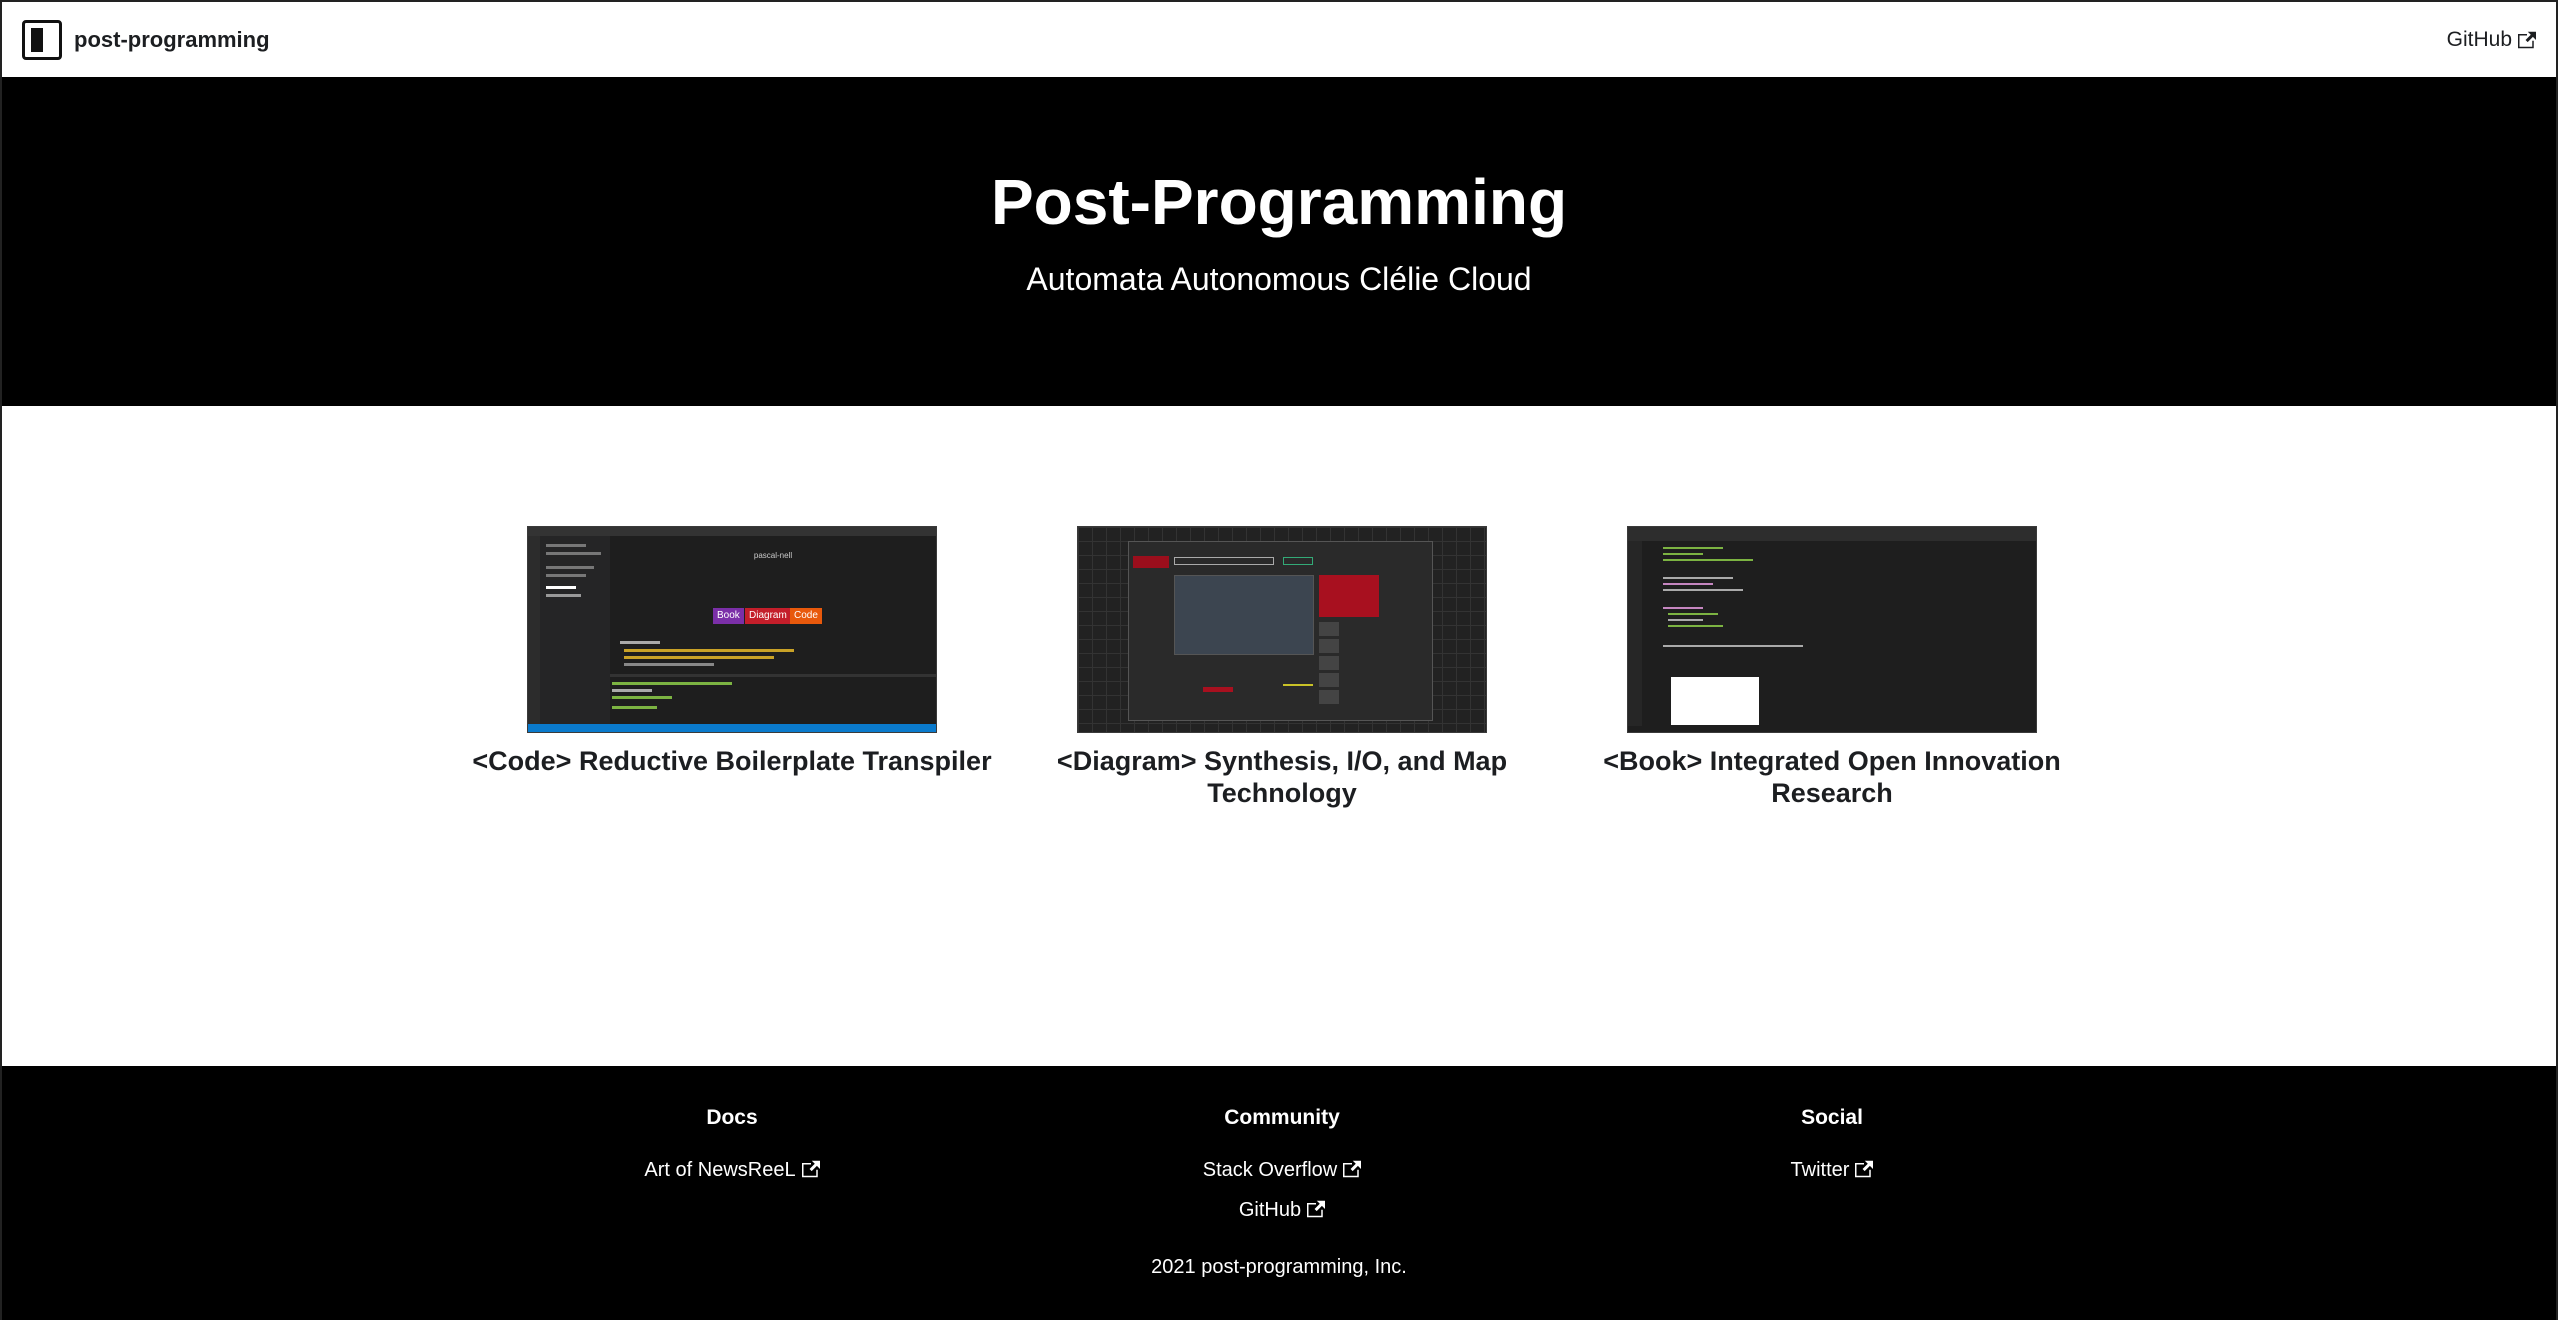 This screenshot has width=2558, height=1320. What do you see at coordinates (1279, 279) in the screenshot?
I see `hero-tagline: Automata Autonomous Clélie Cloud` at bounding box center [1279, 279].